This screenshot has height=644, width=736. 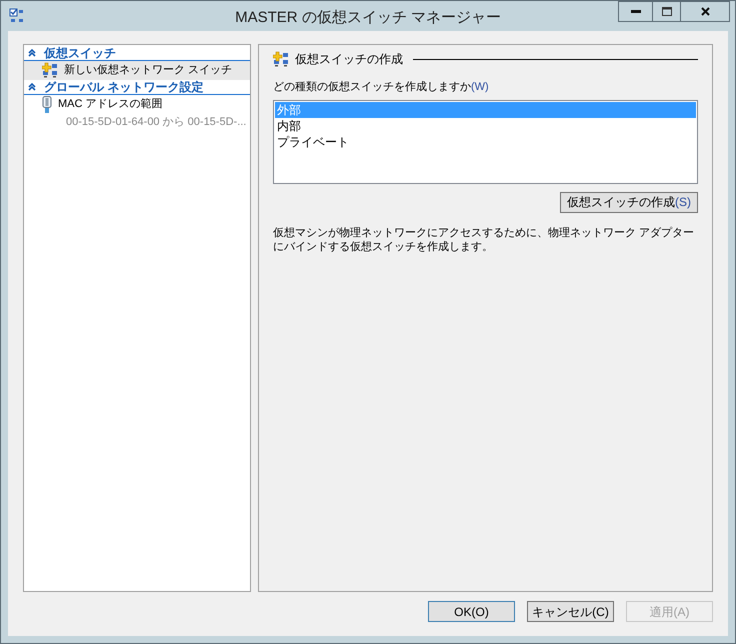 What do you see at coordinates (484, 240) in the screenshot?
I see `description-text: 仮想マシンが物理ネットワークにアクセスするために、物理ネットワーク アダプターにバインドする仮想スイッチを作成します。` at bounding box center [484, 240].